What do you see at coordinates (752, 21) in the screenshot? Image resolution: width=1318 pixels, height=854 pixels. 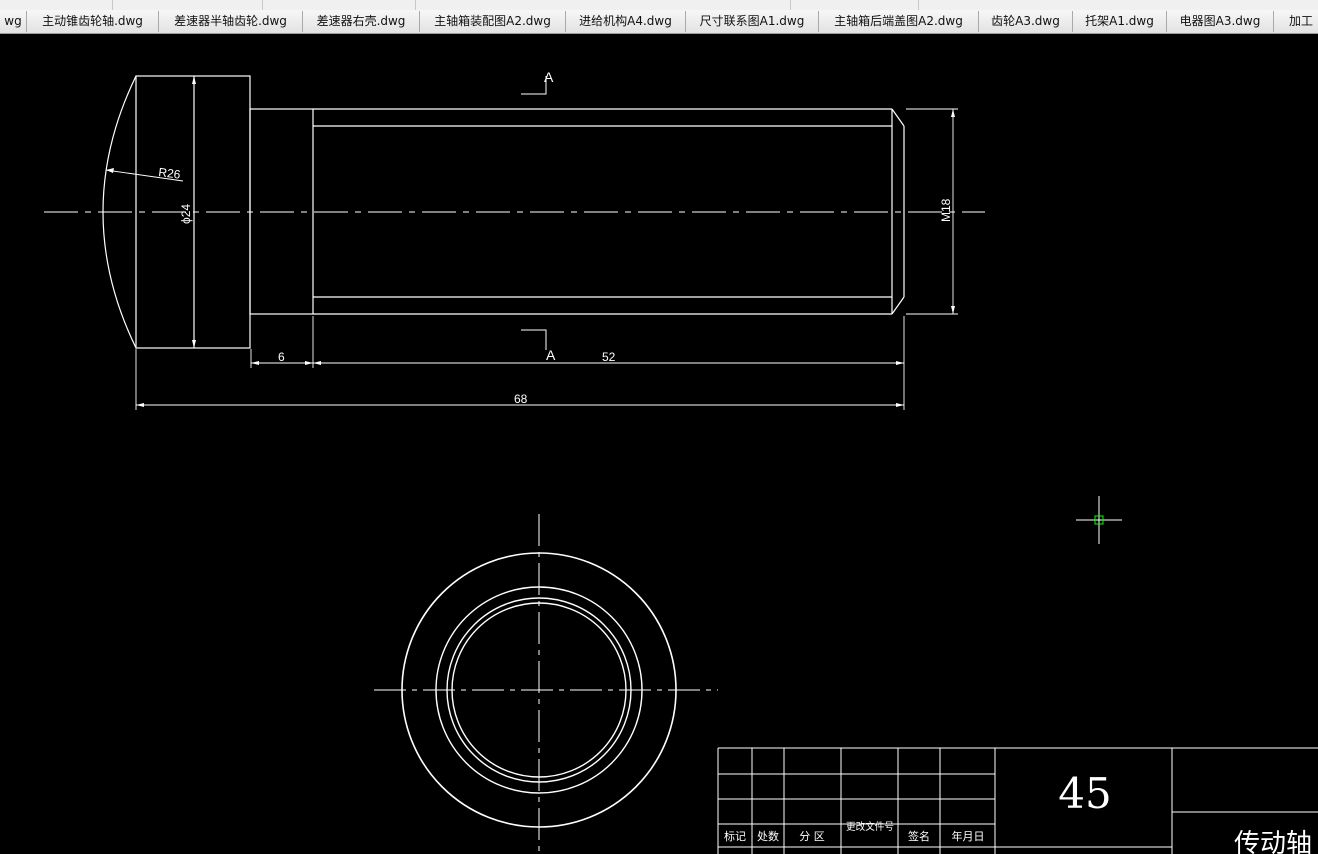 I see `file-tab: 尺寸联系图A1.dwg` at bounding box center [752, 21].